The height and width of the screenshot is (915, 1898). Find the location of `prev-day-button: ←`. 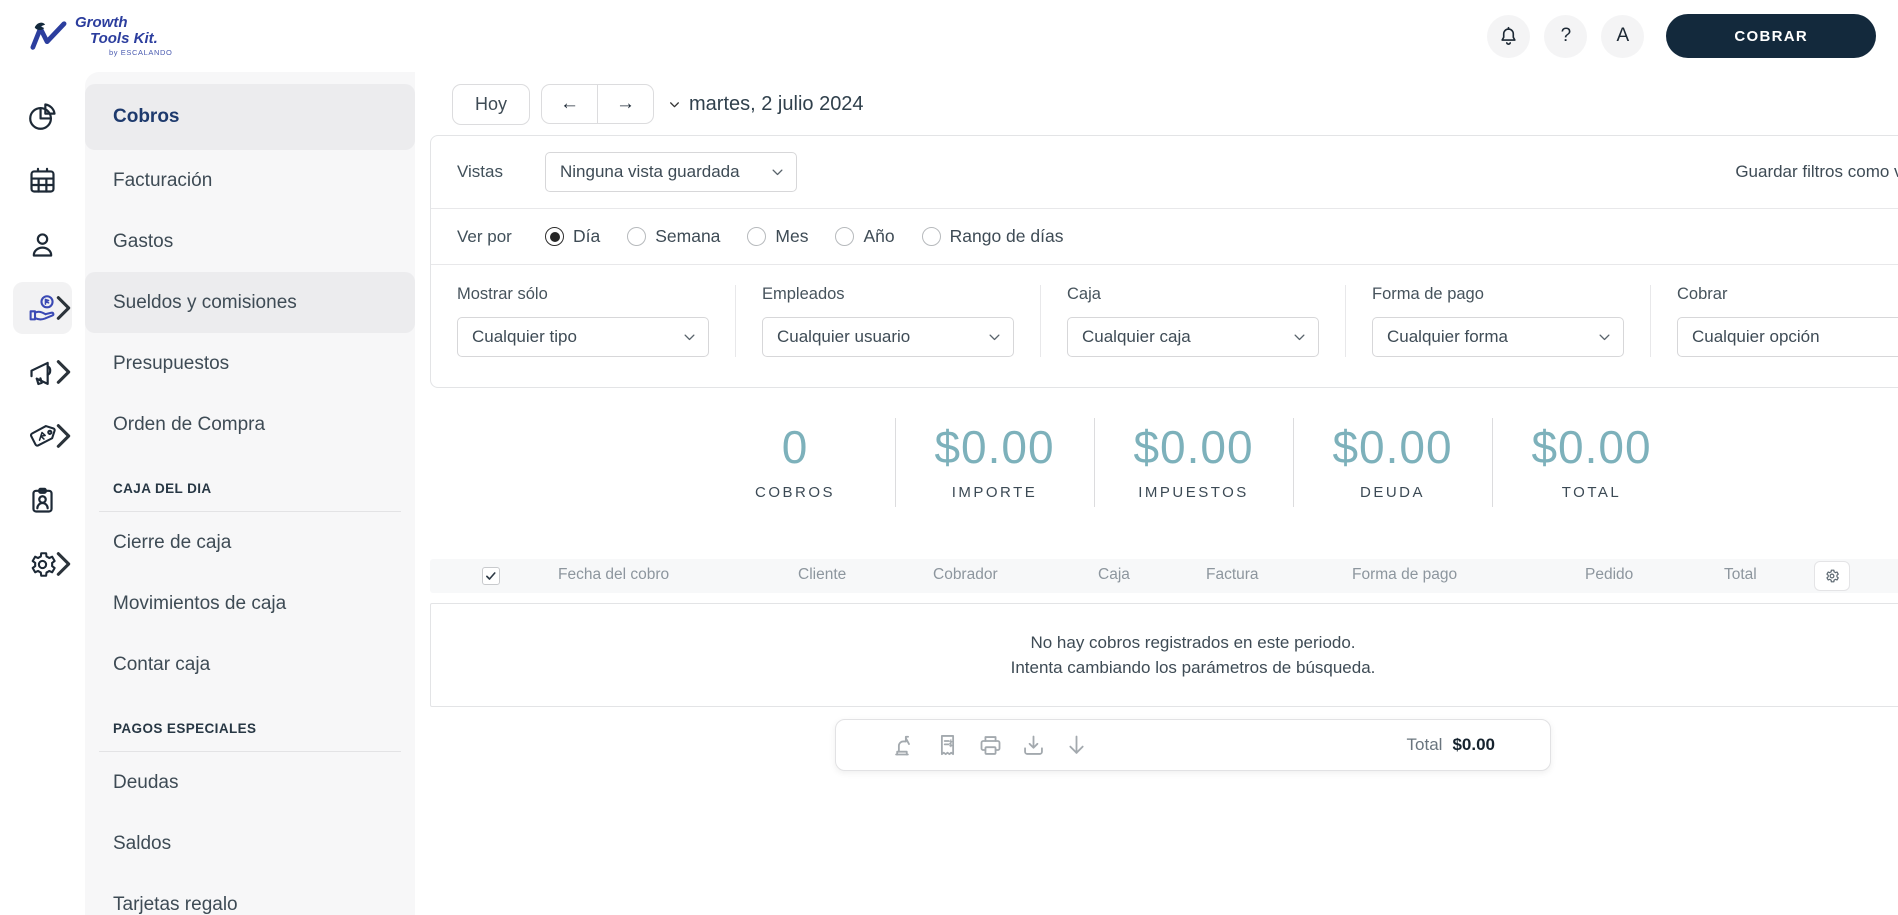

prev-day-button: ← is located at coordinates (570, 104).